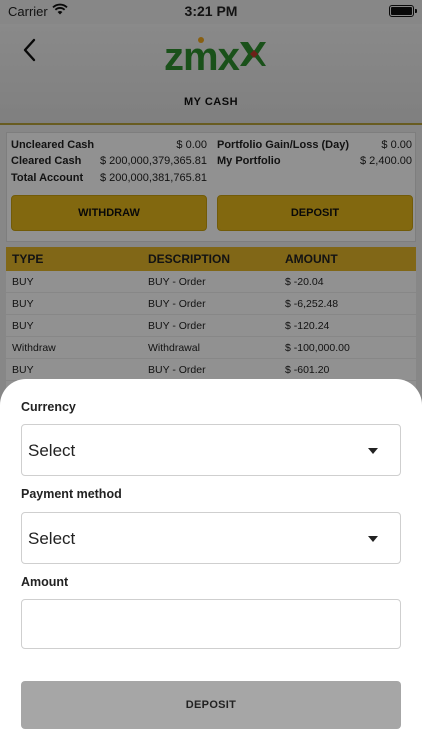 The width and height of the screenshot is (422, 750). Describe the element at coordinates (211, 450) in the screenshot. I see `currency-select: Select` at that location.